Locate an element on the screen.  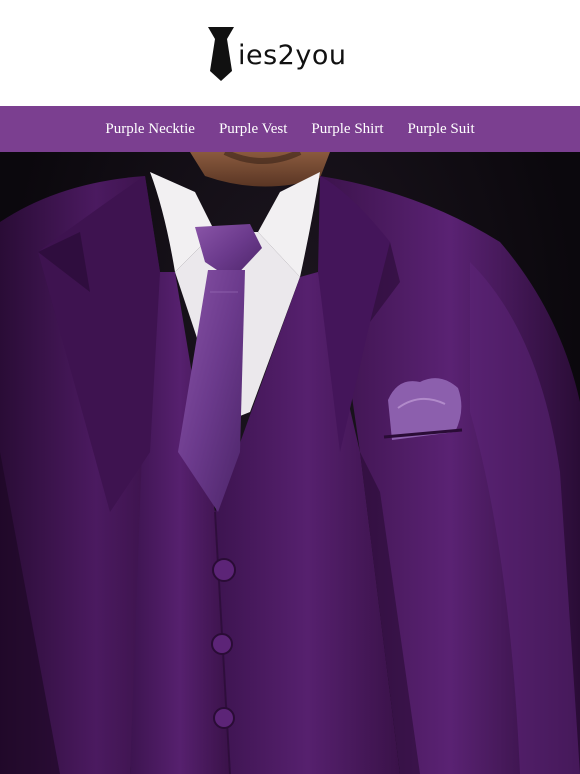
brand-wordmark: ies2you is located at coordinates (292, 55).